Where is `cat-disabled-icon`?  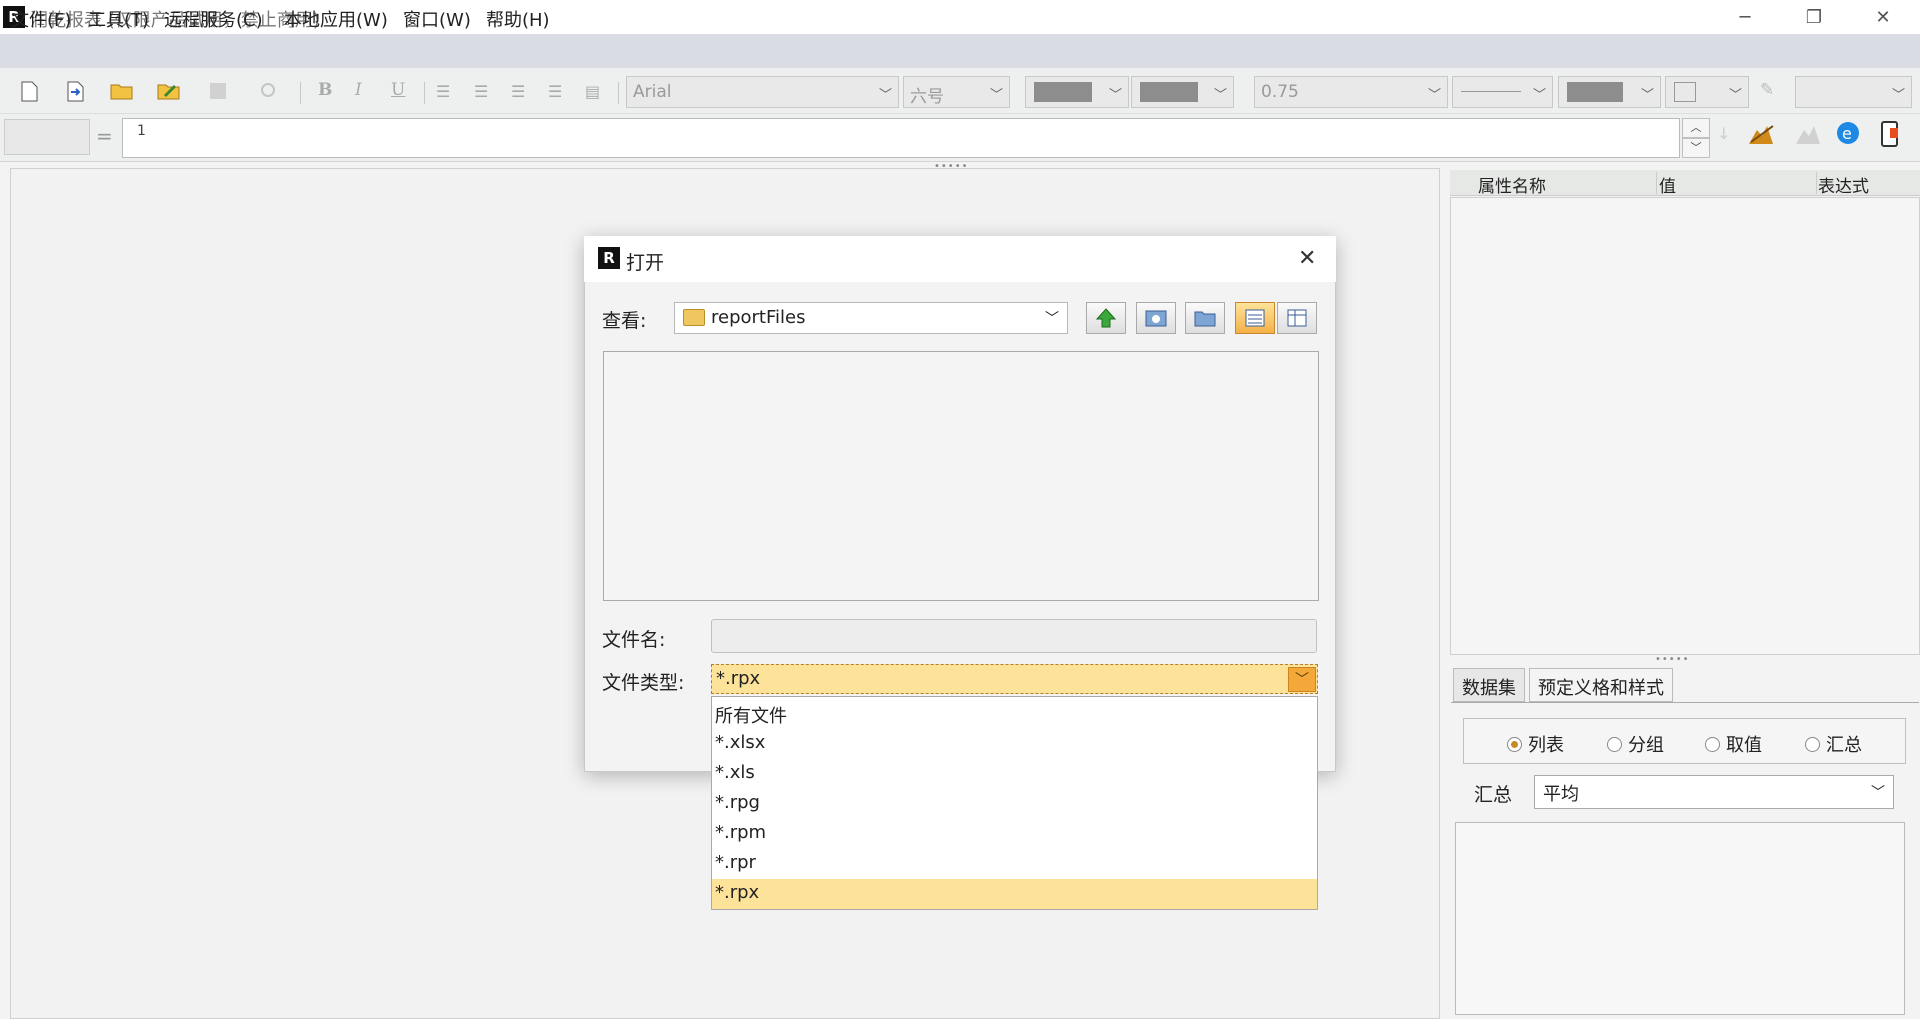 cat-disabled-icon is located at coordinates (1808, 134).